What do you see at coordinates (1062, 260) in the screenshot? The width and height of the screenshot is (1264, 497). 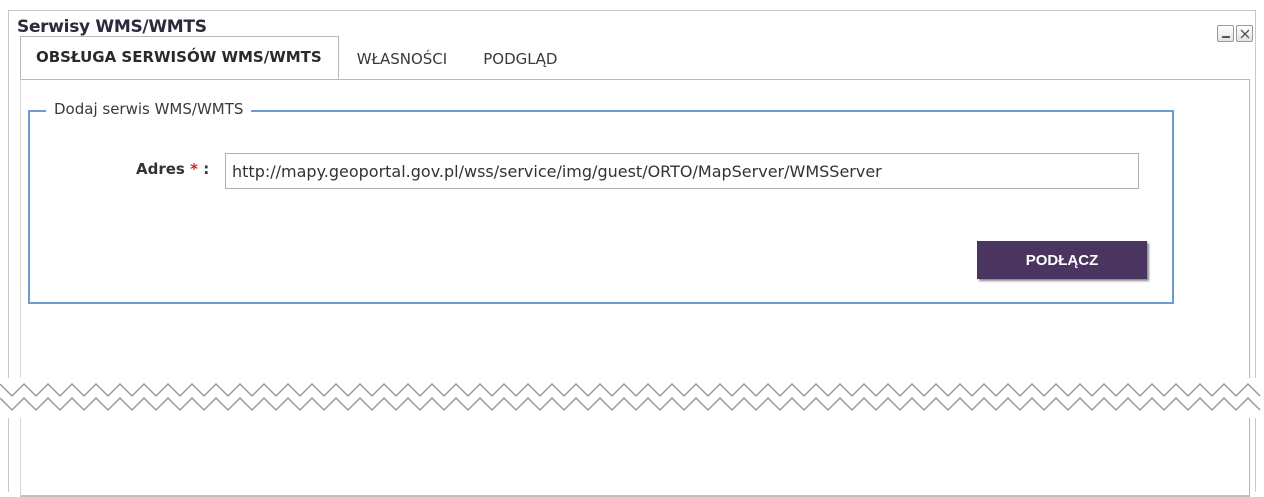 I see `connect-button: PODŁĄCZ` at bounding box center [1062, 260].